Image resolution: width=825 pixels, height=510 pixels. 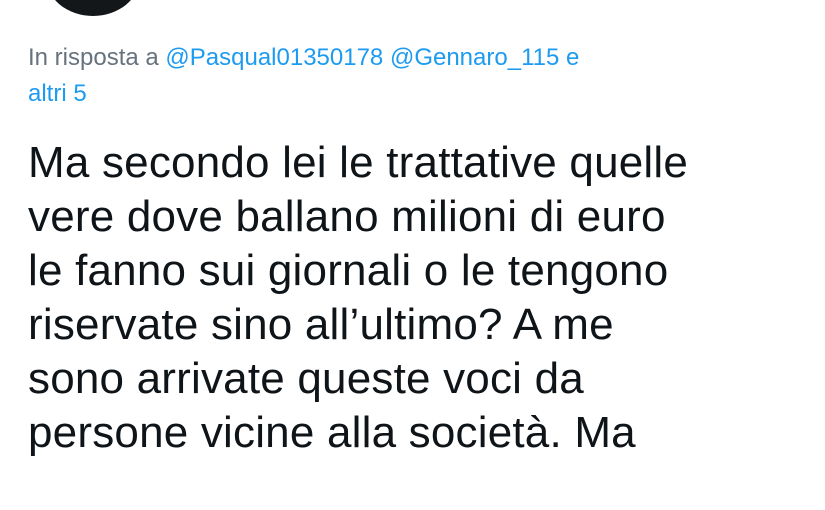 What do you see at coordinates (57, 93) in the screenshot?
I see `reply-others-link: altri 5` at bounding box center [57, 93].